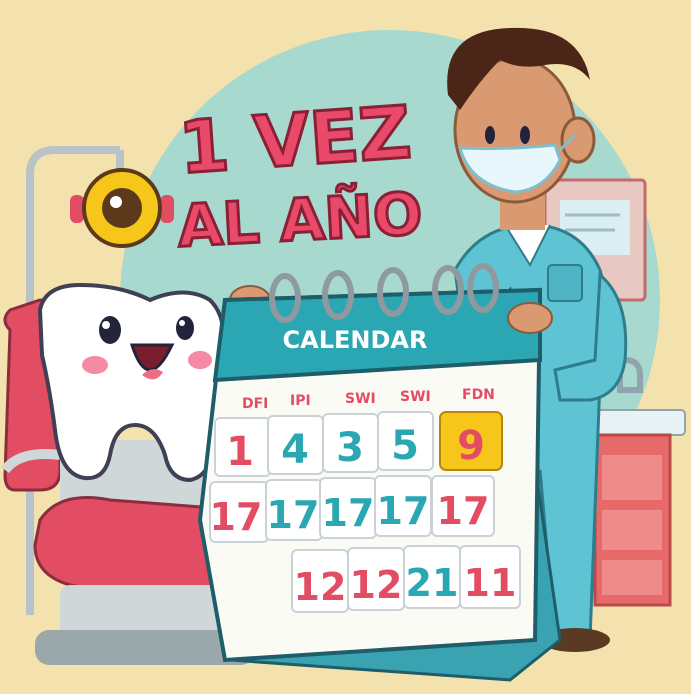  I want to click on day-number: 3, so click(350, 448).